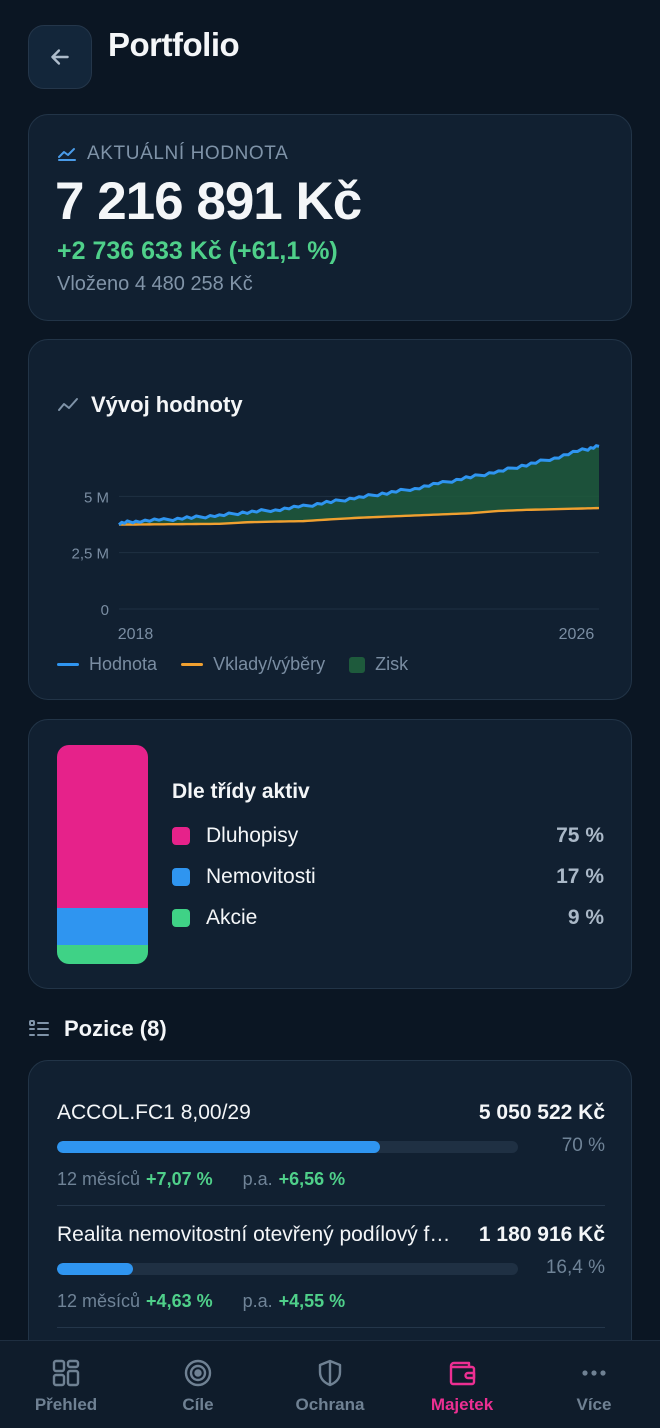 The width and height of the screenshot is (660, 1428). Describe the element at coordinates (208, 201) in the screenshot. I see `current-value-amount: 7 216 891 Kč` at that location.